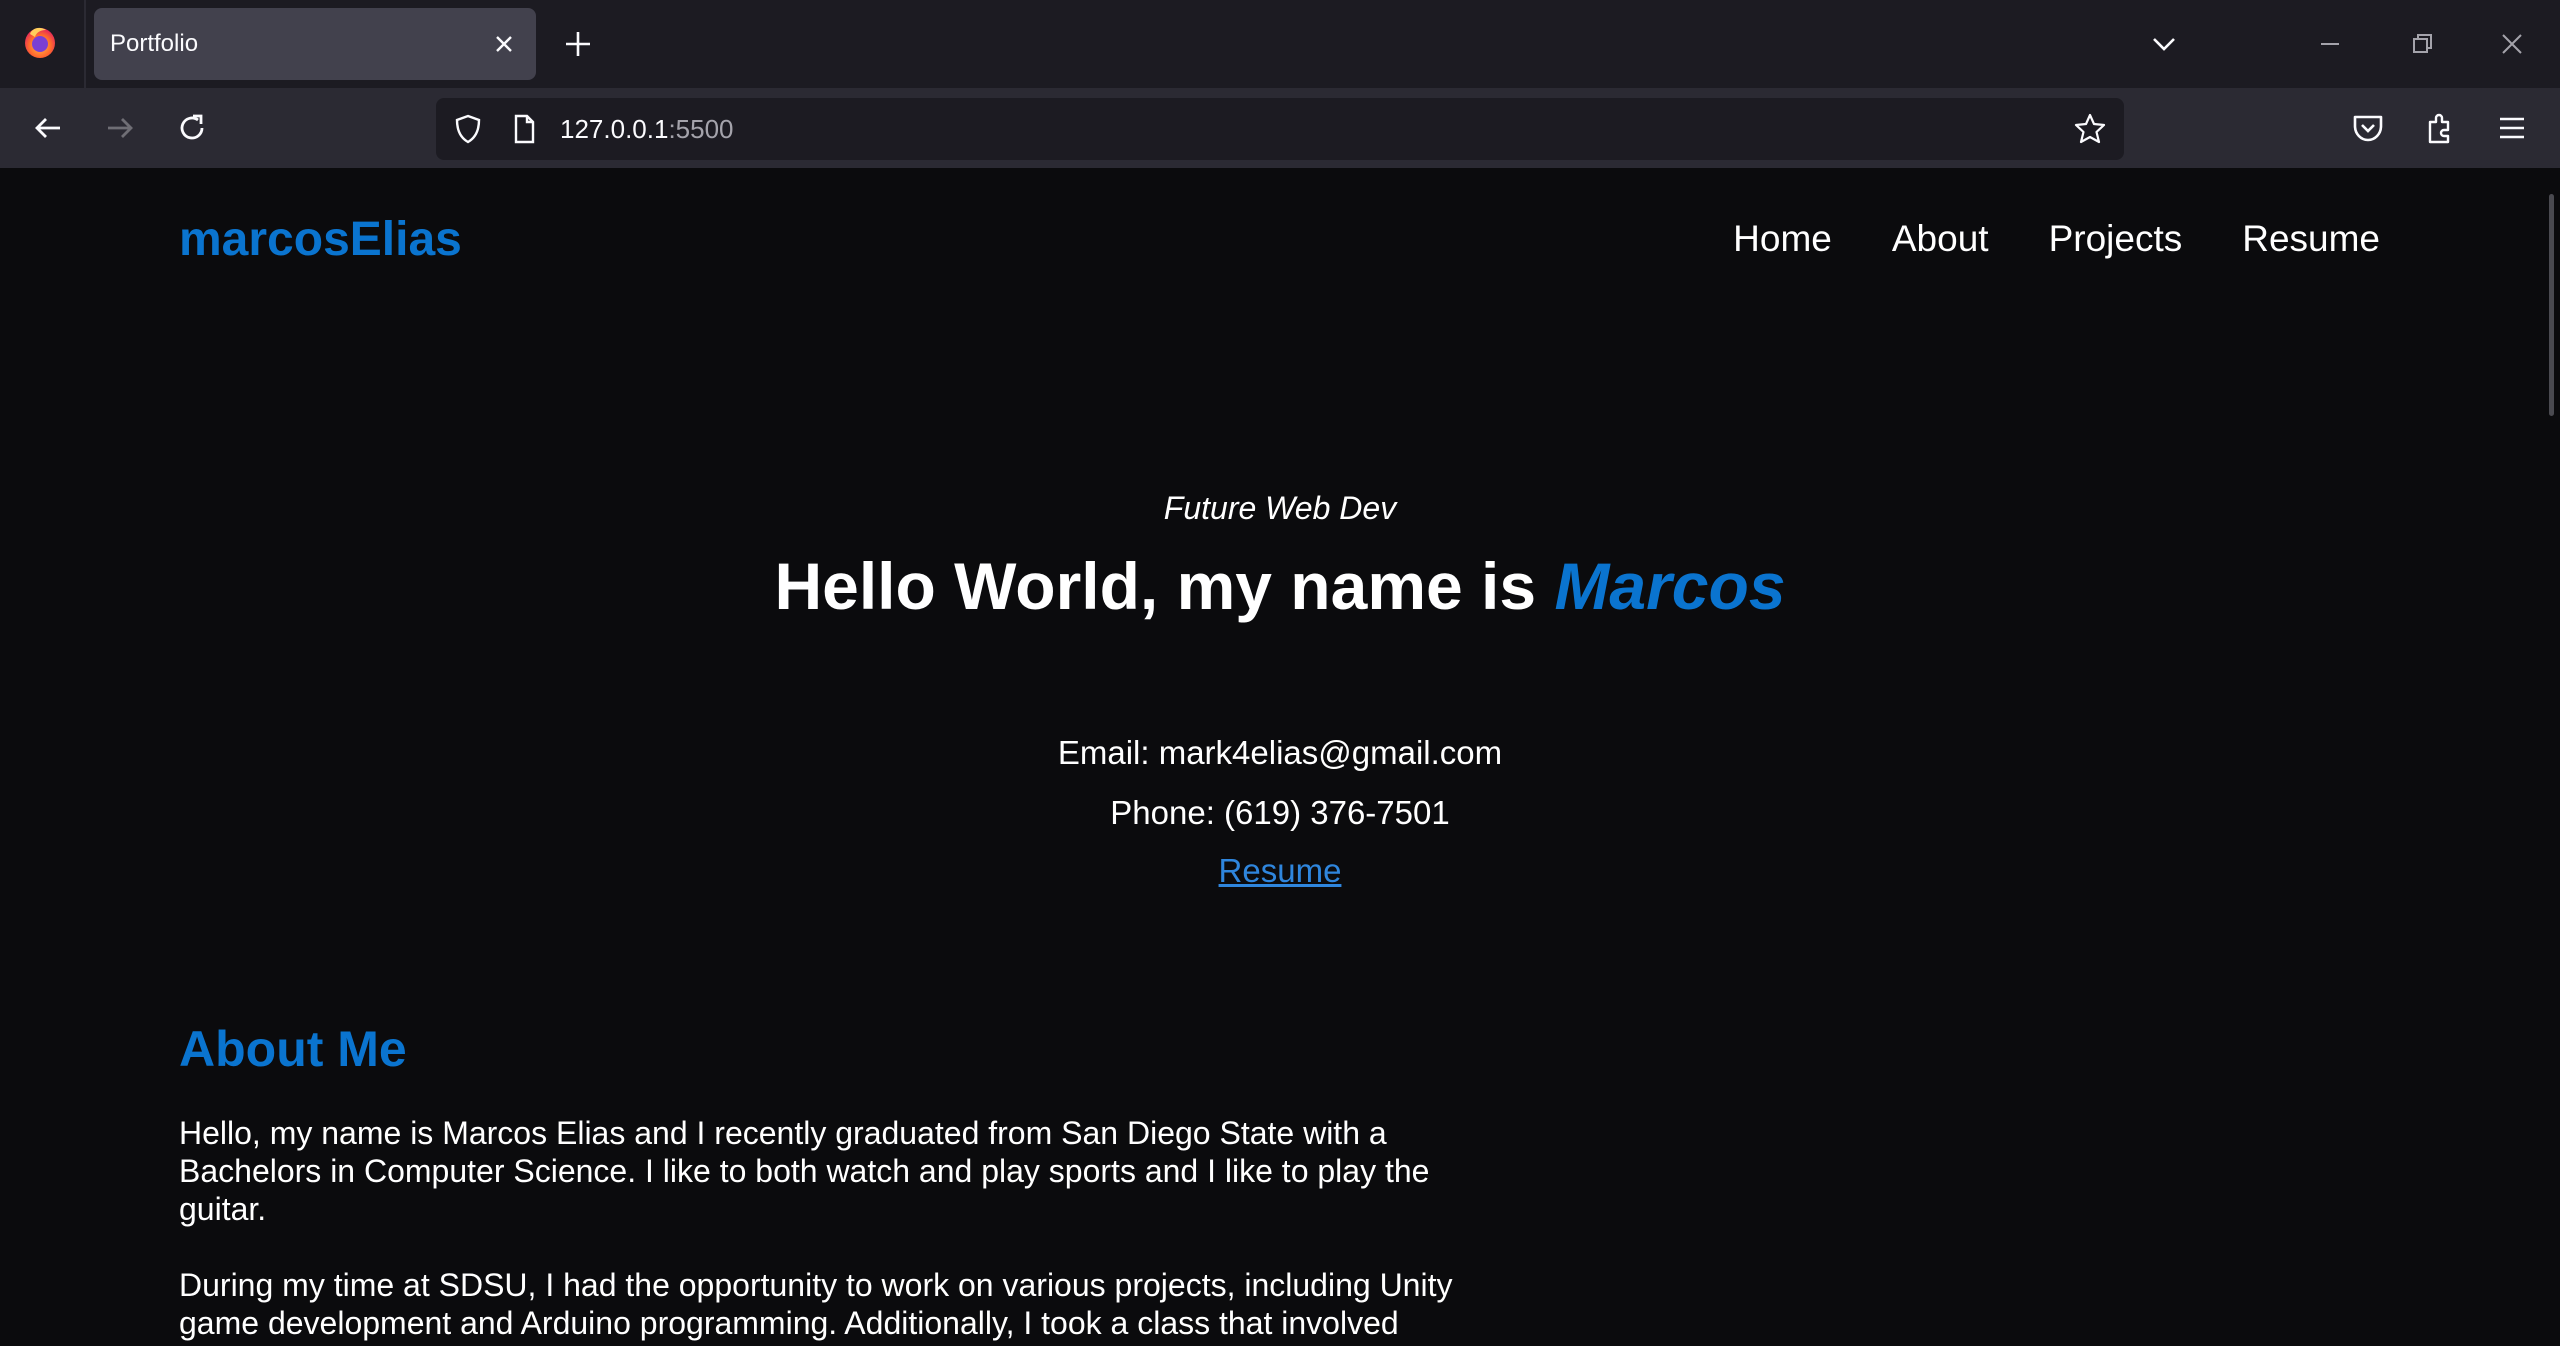 The image size is (2560, 1346). I want to click on url-host: 127.0.0.1, so click(614, 129).